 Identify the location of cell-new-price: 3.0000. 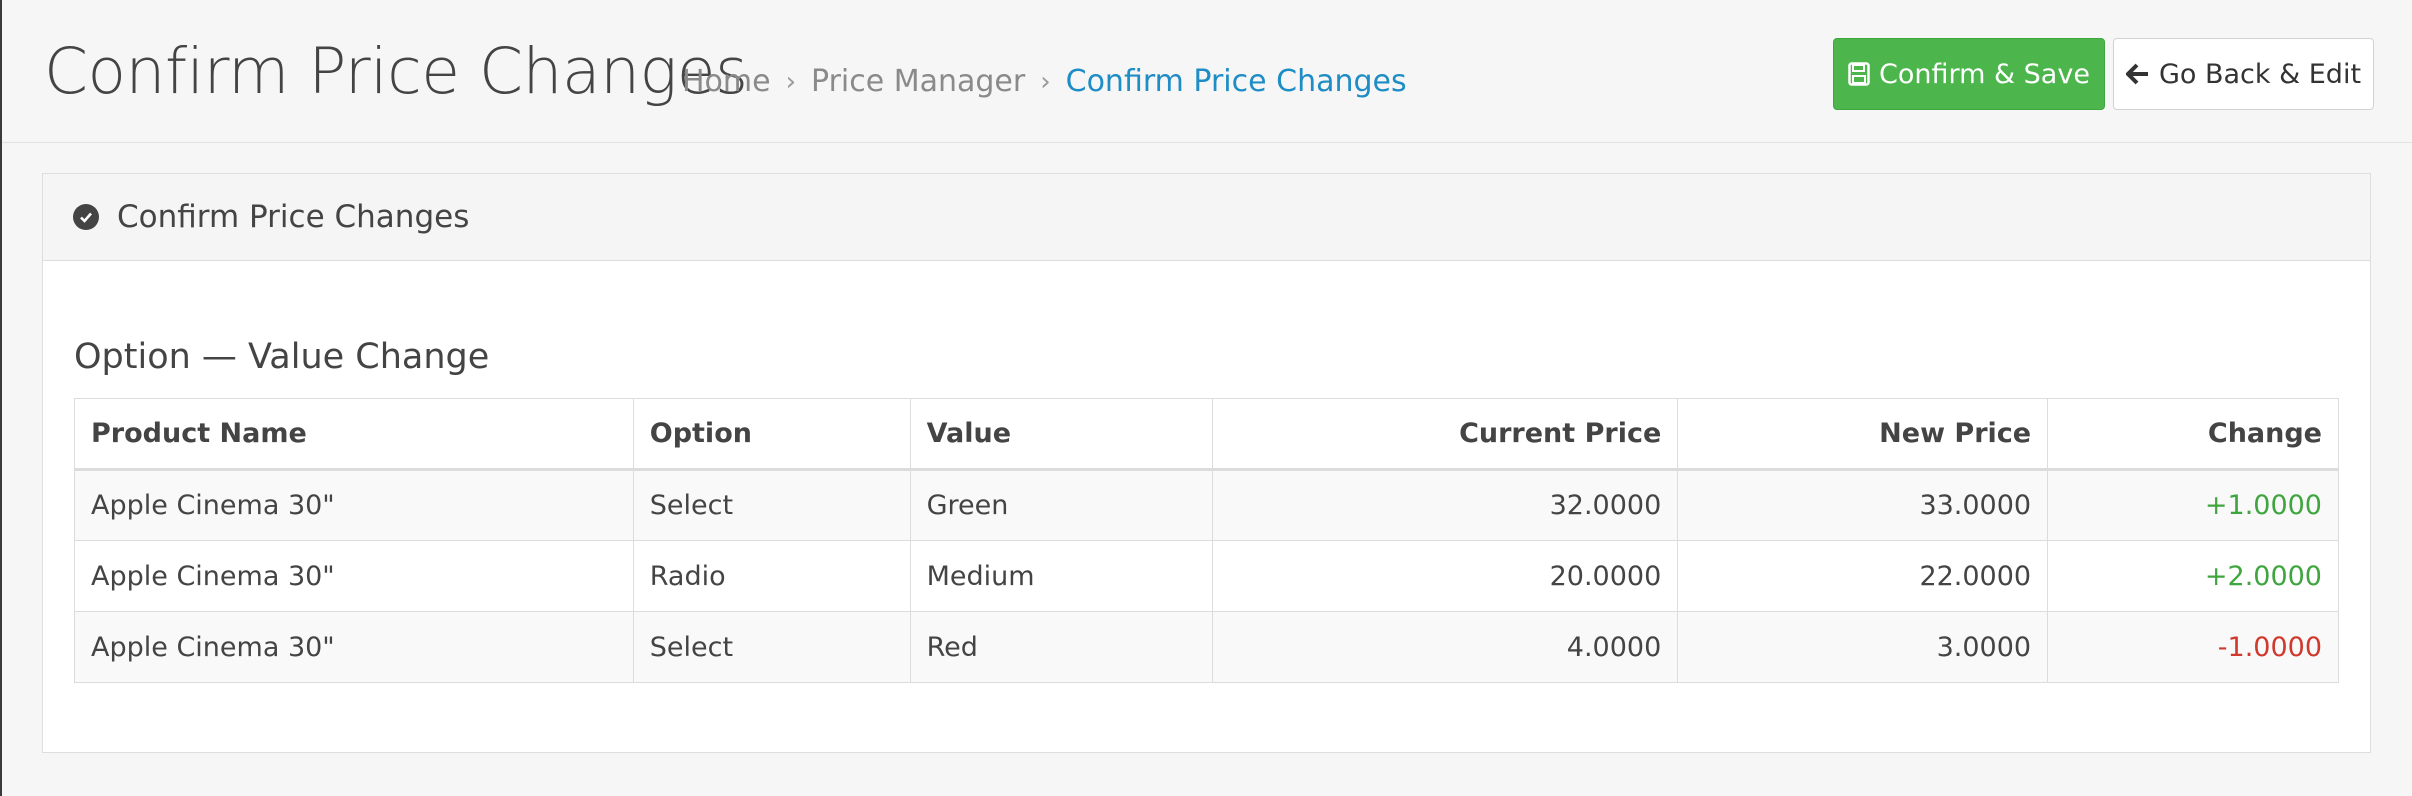
(1863, 647).